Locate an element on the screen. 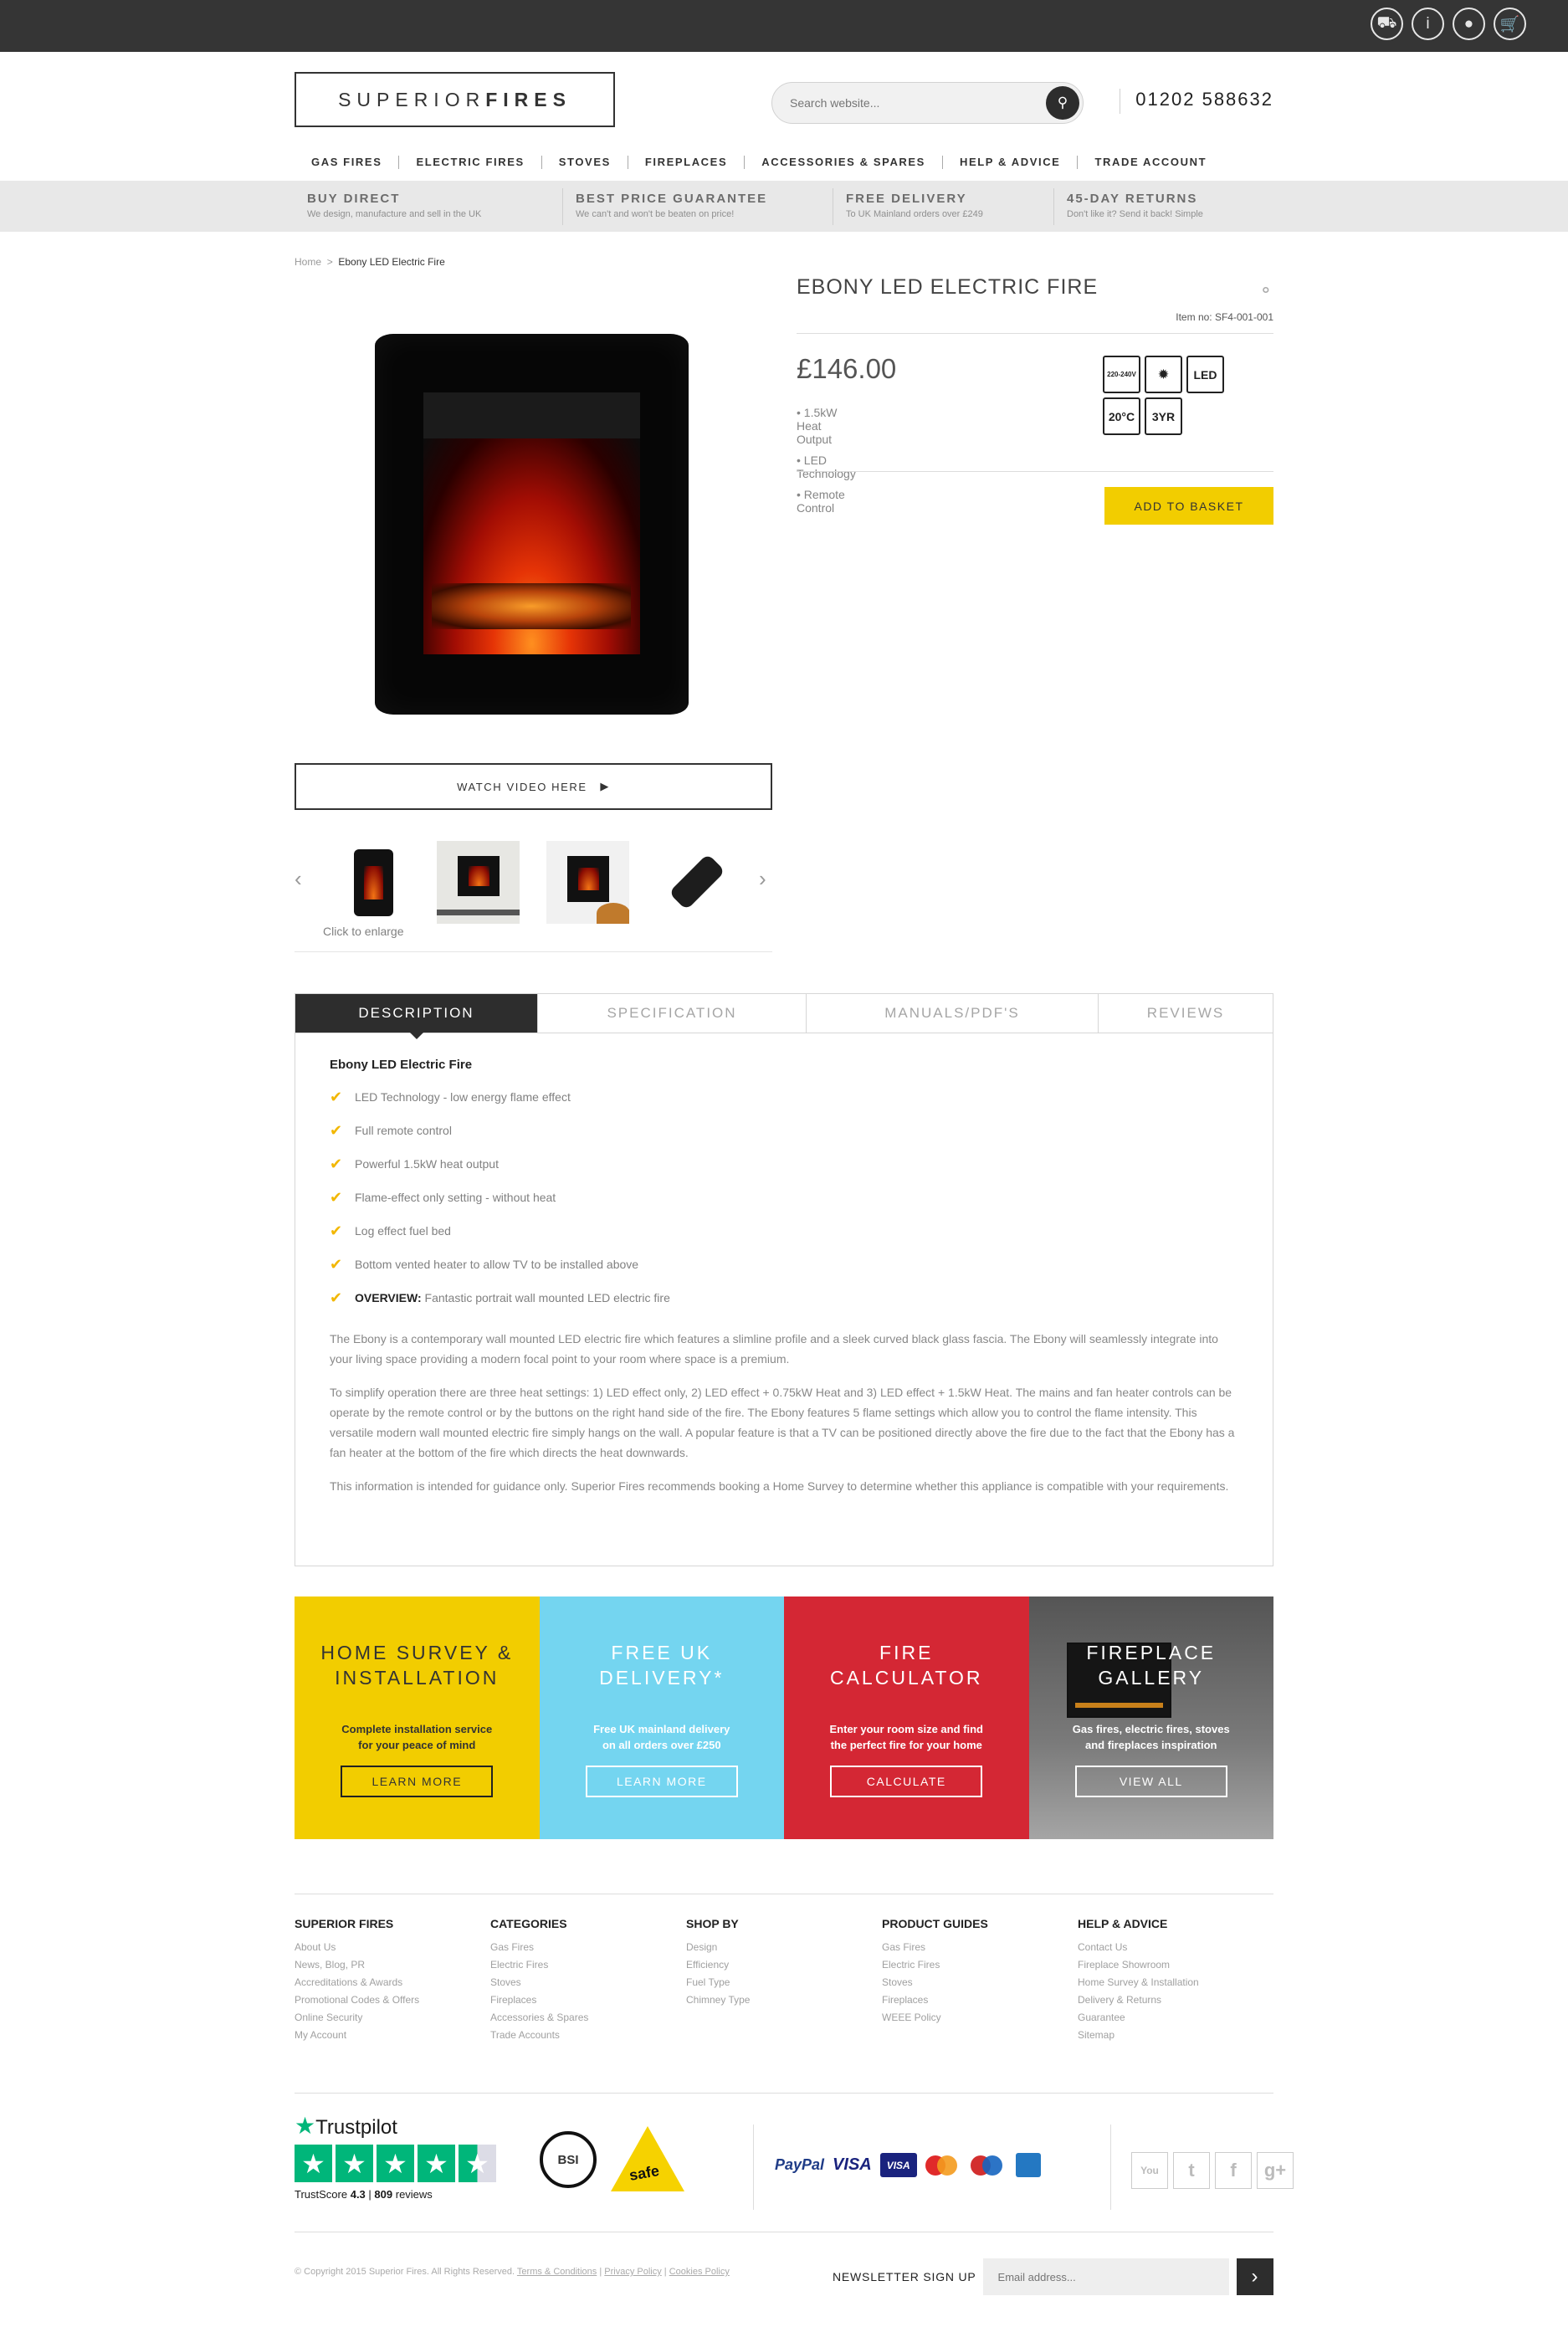  visa-debit-logo: VISA is located at coordinates (898, 2165).